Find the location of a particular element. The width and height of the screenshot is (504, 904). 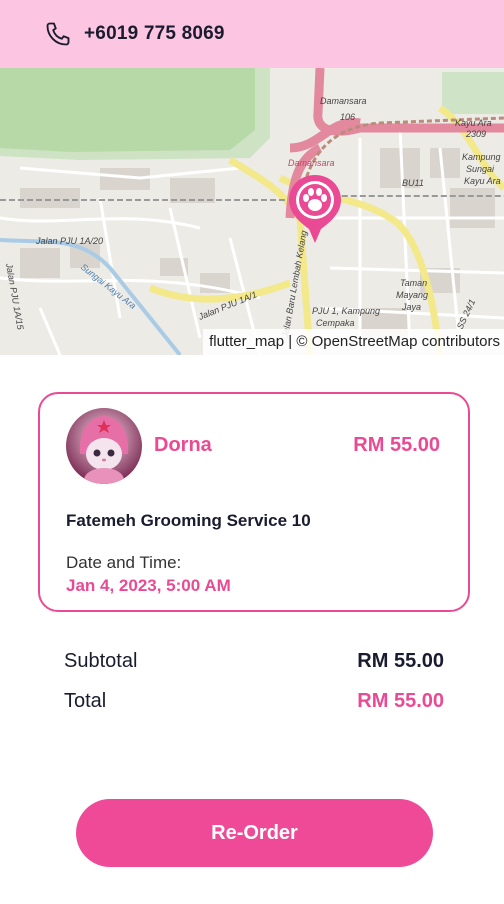

map-label: BU11 is located at coordinates (413, 183).